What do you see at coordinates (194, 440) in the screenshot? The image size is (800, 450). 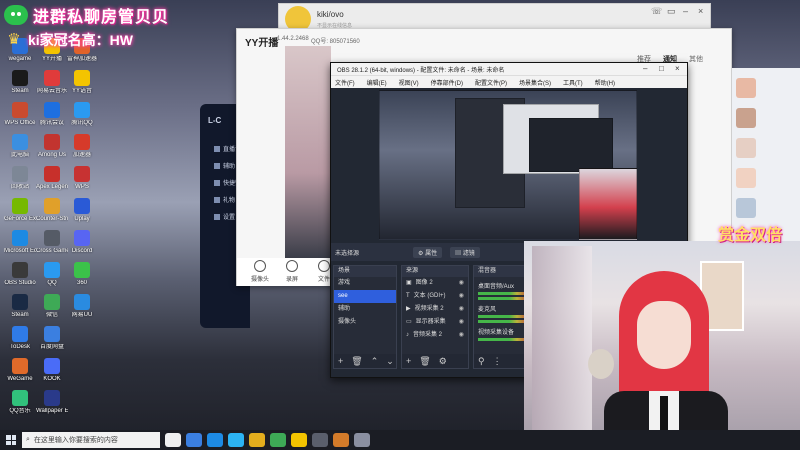 I see `explorer-icon` at bounding box center [194, 440].